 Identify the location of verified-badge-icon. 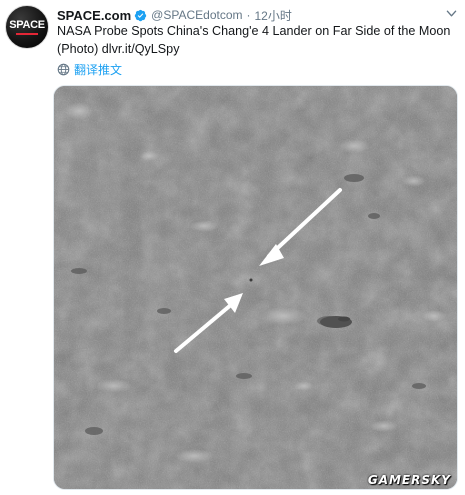
(140, 15).